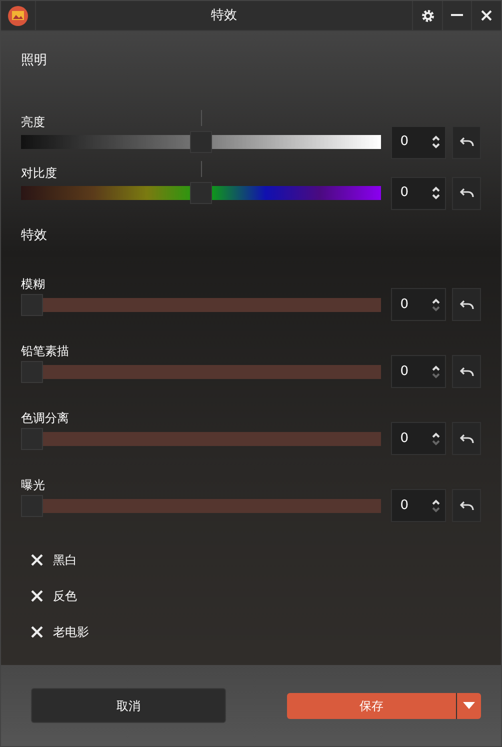 This screenshot has height=747, width=502. Describe the element at coordinates (256, 560) in the screenshot. I see `toggle-option: 黑白` at that location.